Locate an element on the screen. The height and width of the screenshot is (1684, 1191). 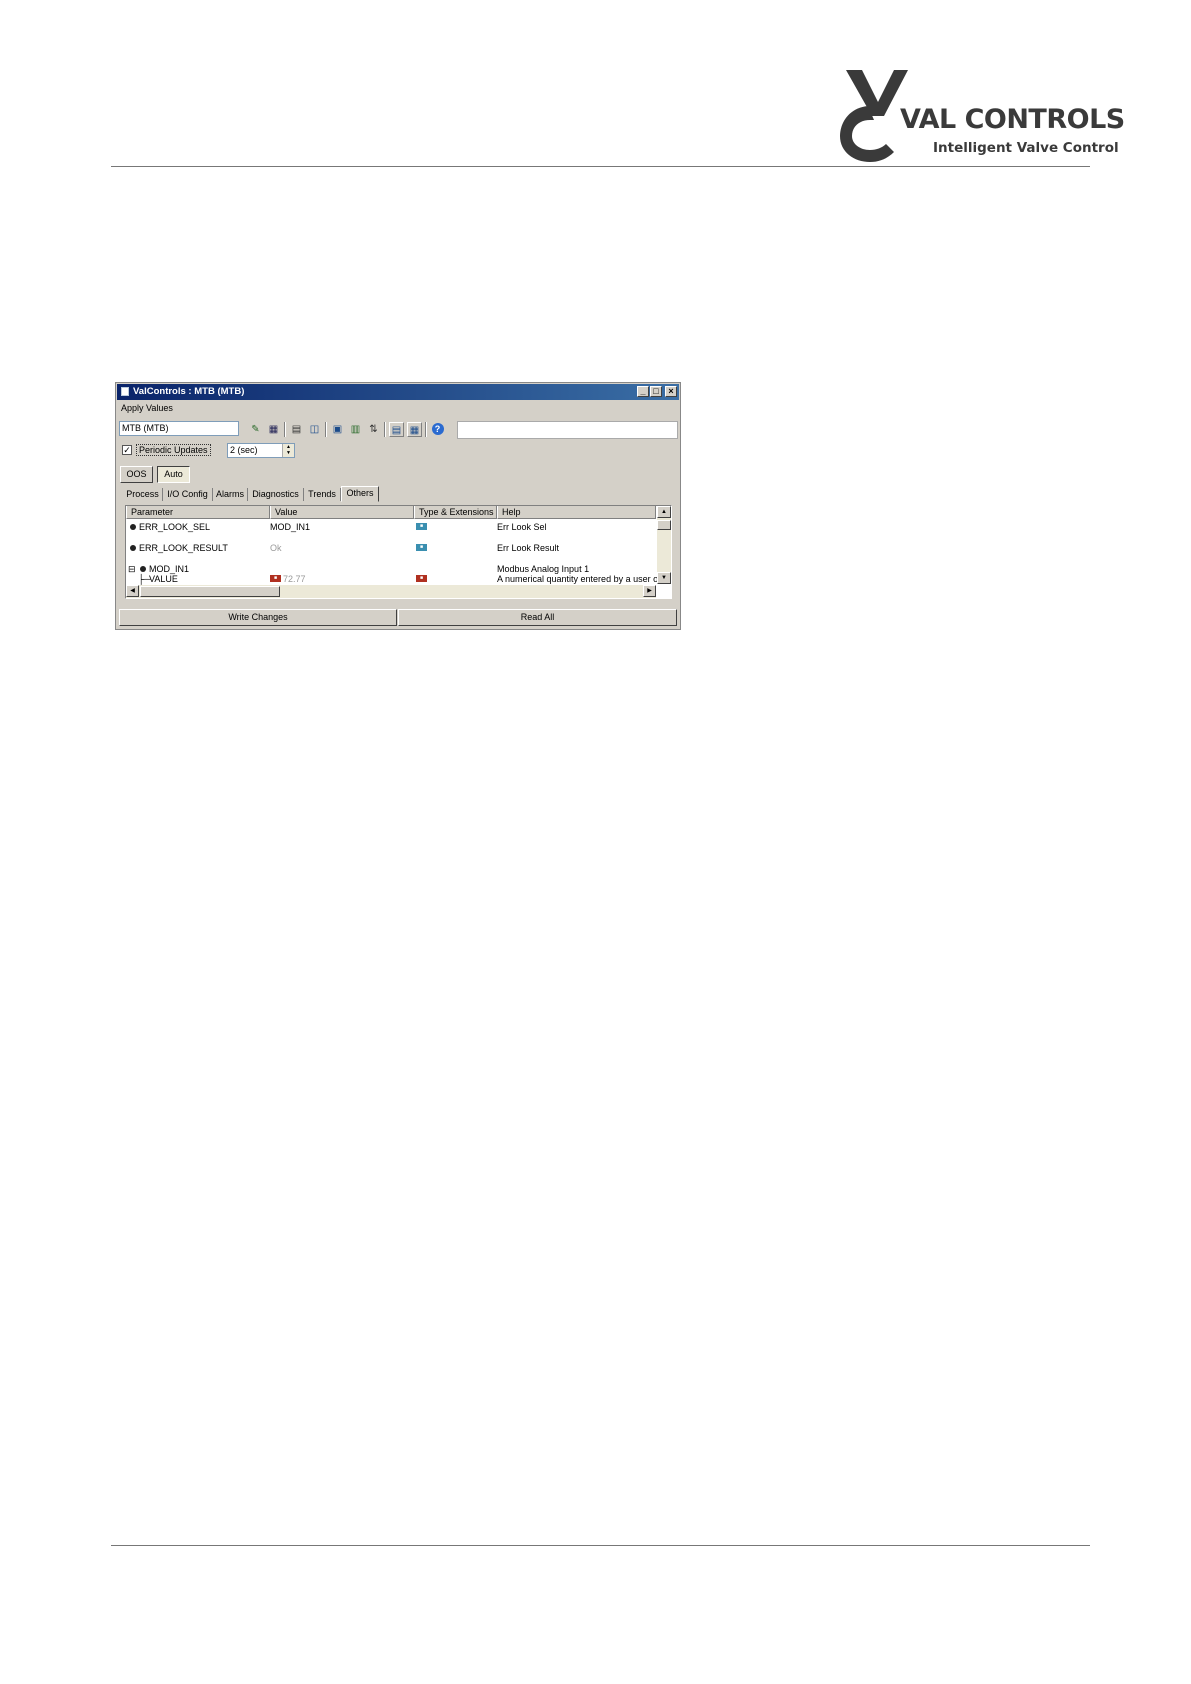
tab-process: Process is located at coordinates (143, 494).